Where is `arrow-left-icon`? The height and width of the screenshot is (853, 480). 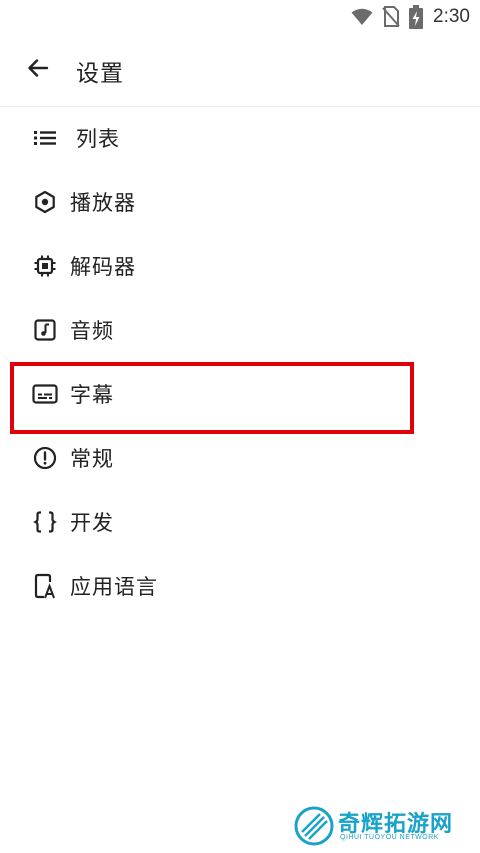
arrow-left-icon is located at coordinates (38, 70).